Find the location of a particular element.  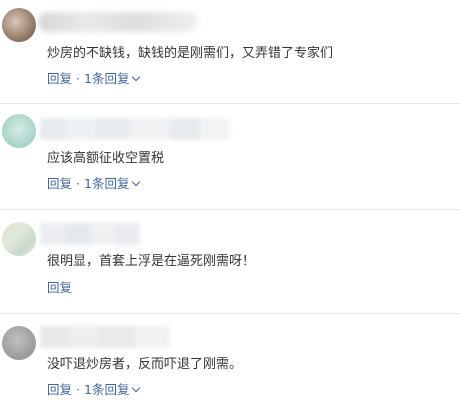

comment-text: 炒房的不缺钱，缺钱的是刚需们，又弄错了专家们 is located at coordinates (190, 53).